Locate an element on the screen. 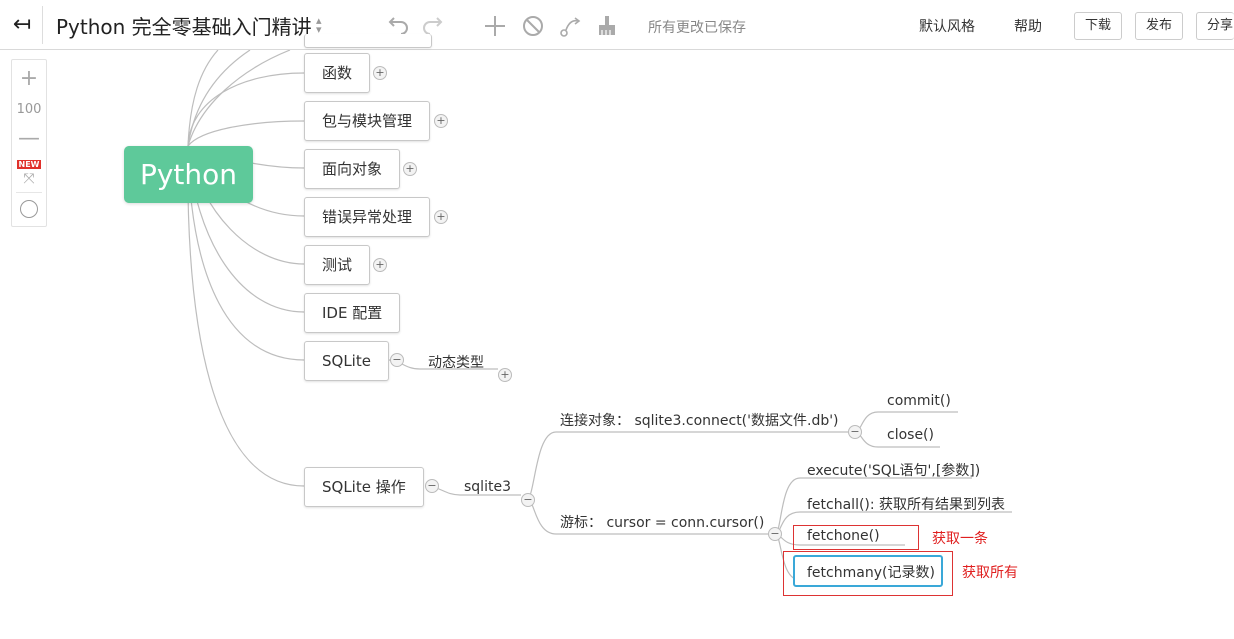 Image resolution: width=1234 pixels, height=639 pixels. publish-button: 发布 is located at coordinates (1159, 26).